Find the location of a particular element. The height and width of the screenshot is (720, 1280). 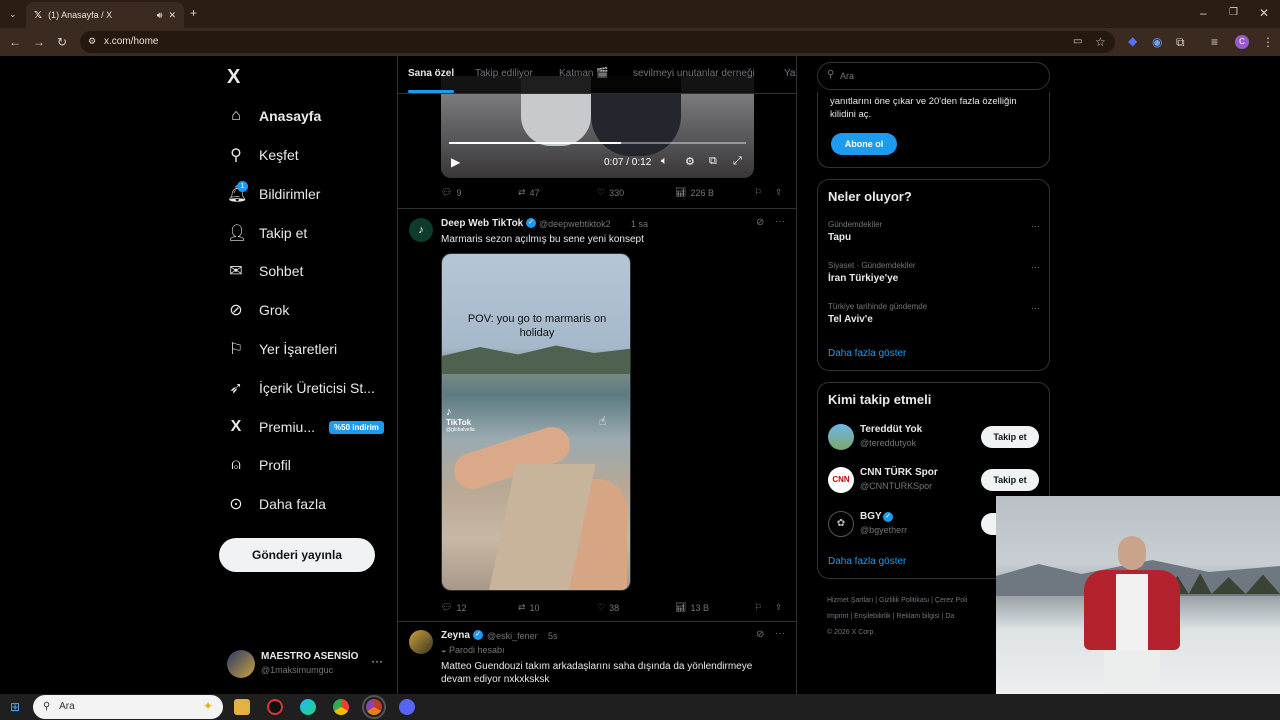

nav-item-bookmarks: ⚐ Yer İşaretleri is located at coordinates (282, 349).